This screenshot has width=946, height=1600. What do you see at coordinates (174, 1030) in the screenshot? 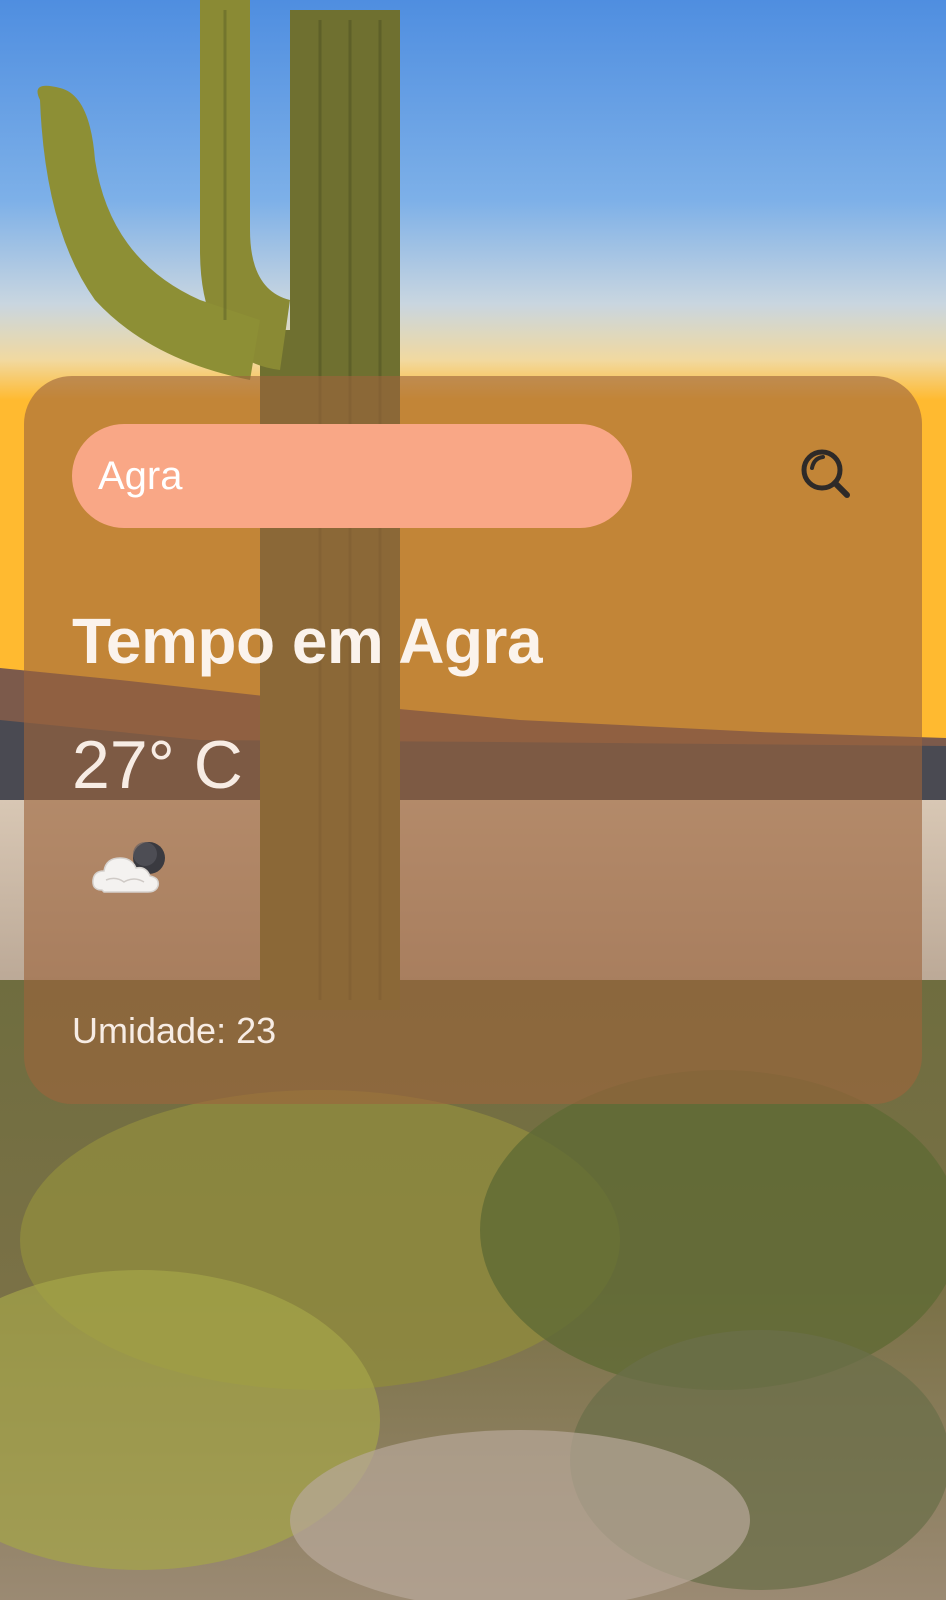
I see `humidity-label: Umidade: 23` at bounding box center [174, 1030].